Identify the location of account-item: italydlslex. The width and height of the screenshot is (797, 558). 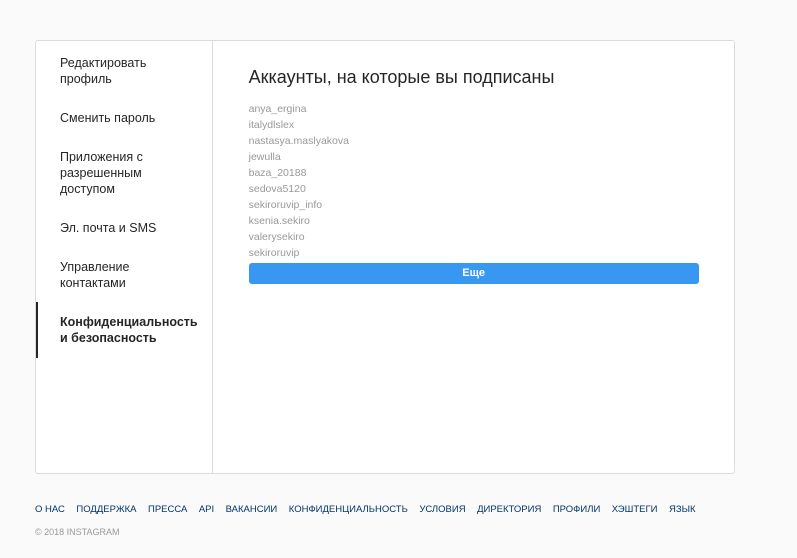
(474, 125).